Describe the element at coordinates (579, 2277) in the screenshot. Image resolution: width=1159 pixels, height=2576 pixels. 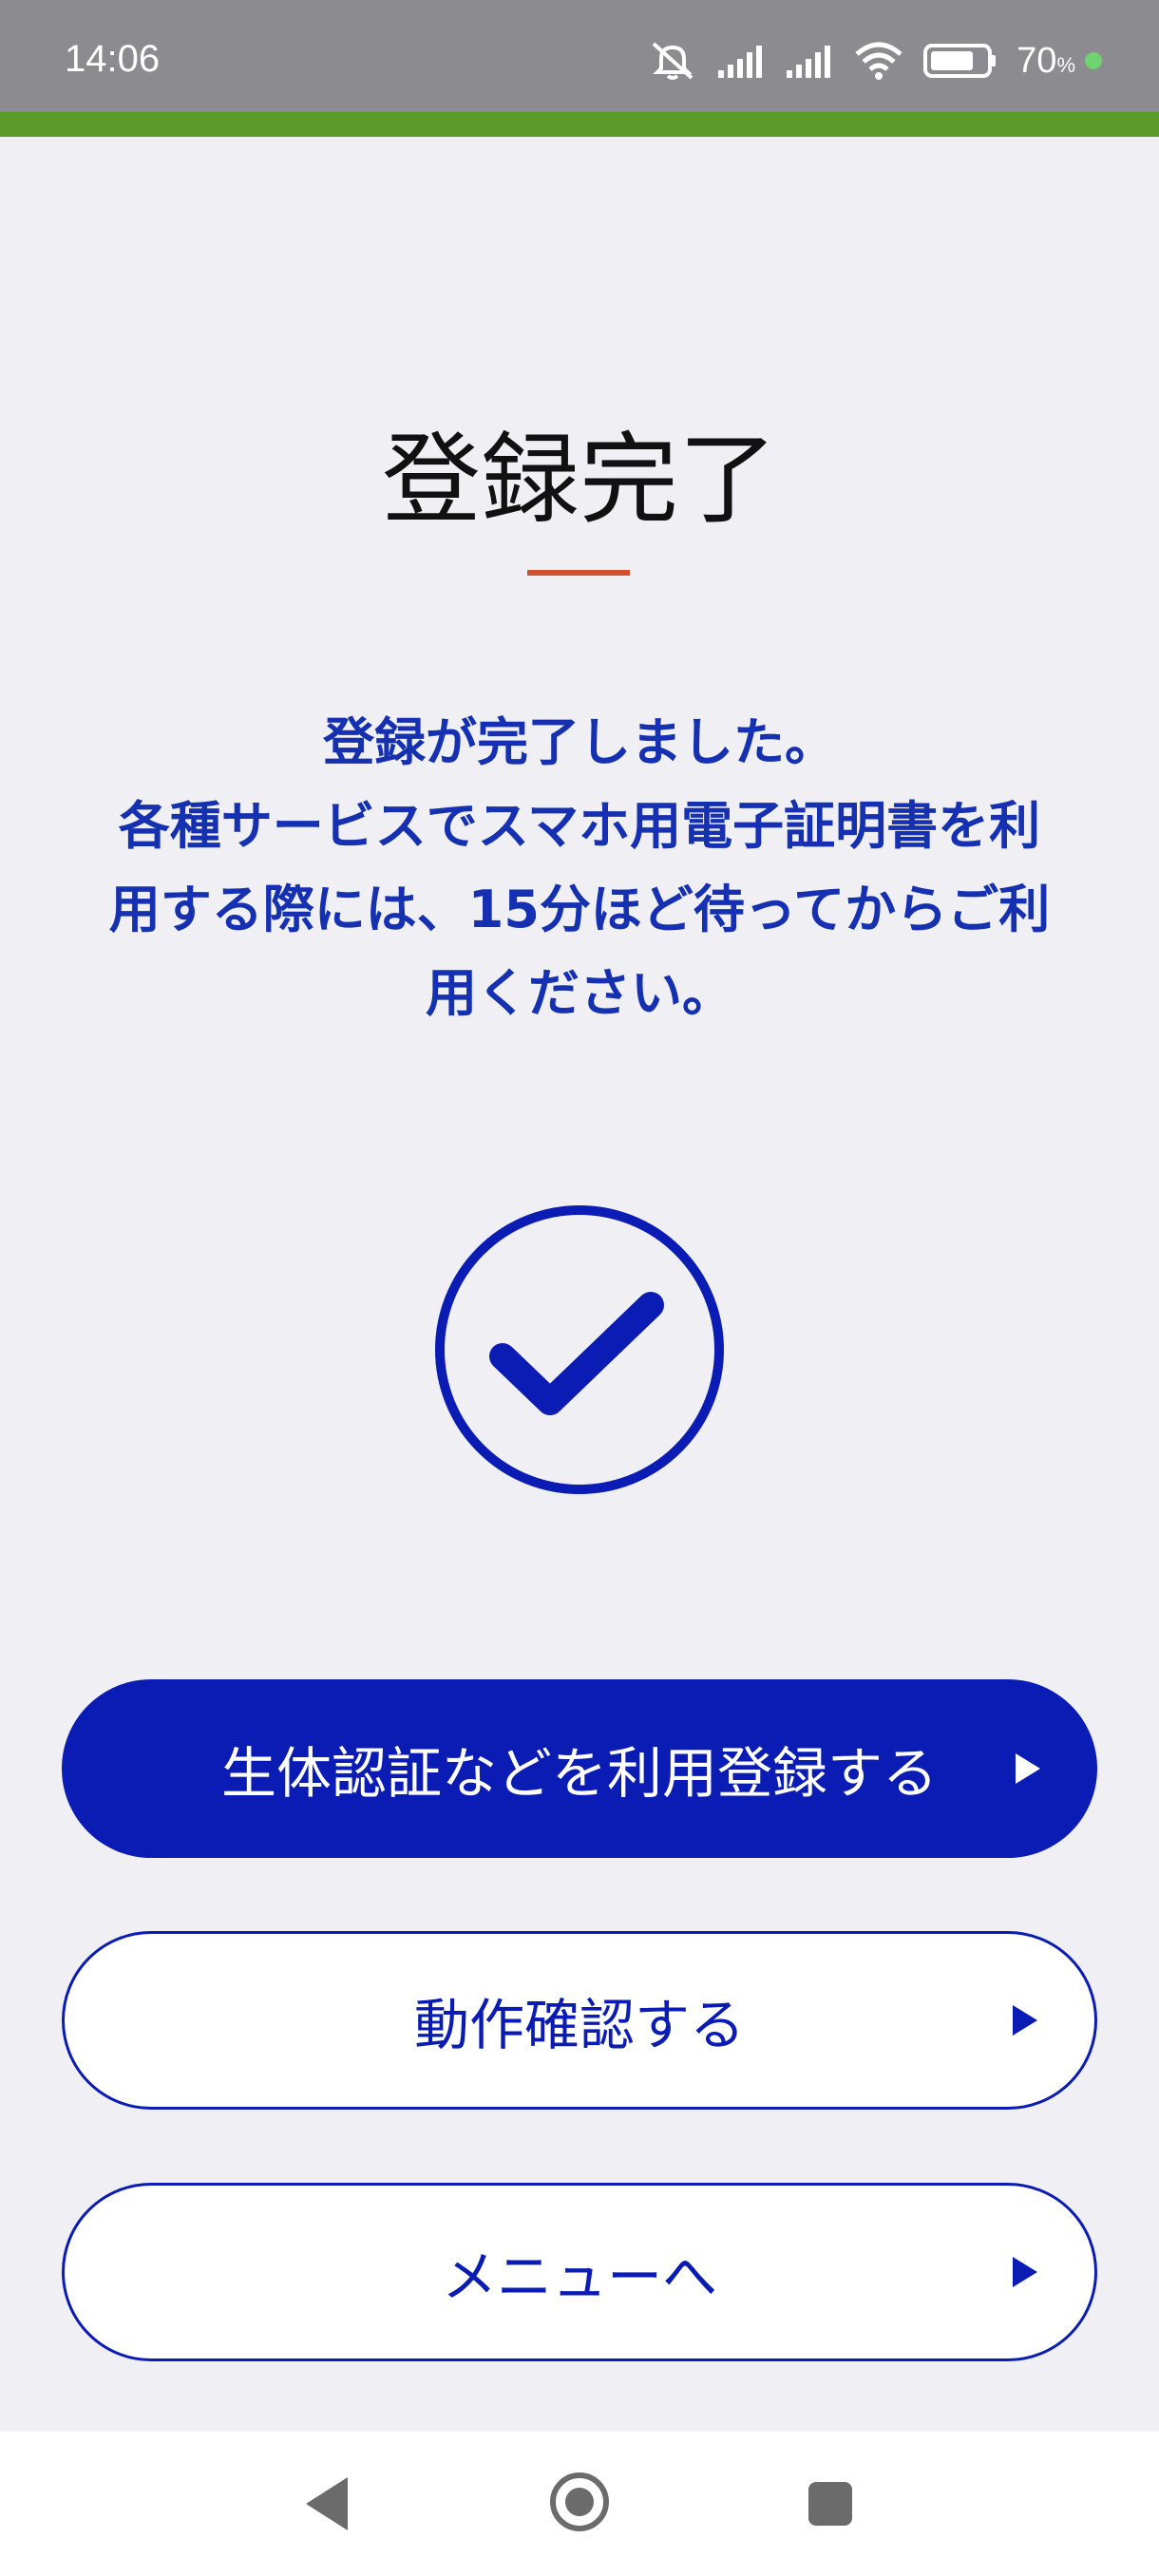
I see `menu-label: メニューへ` at that location.